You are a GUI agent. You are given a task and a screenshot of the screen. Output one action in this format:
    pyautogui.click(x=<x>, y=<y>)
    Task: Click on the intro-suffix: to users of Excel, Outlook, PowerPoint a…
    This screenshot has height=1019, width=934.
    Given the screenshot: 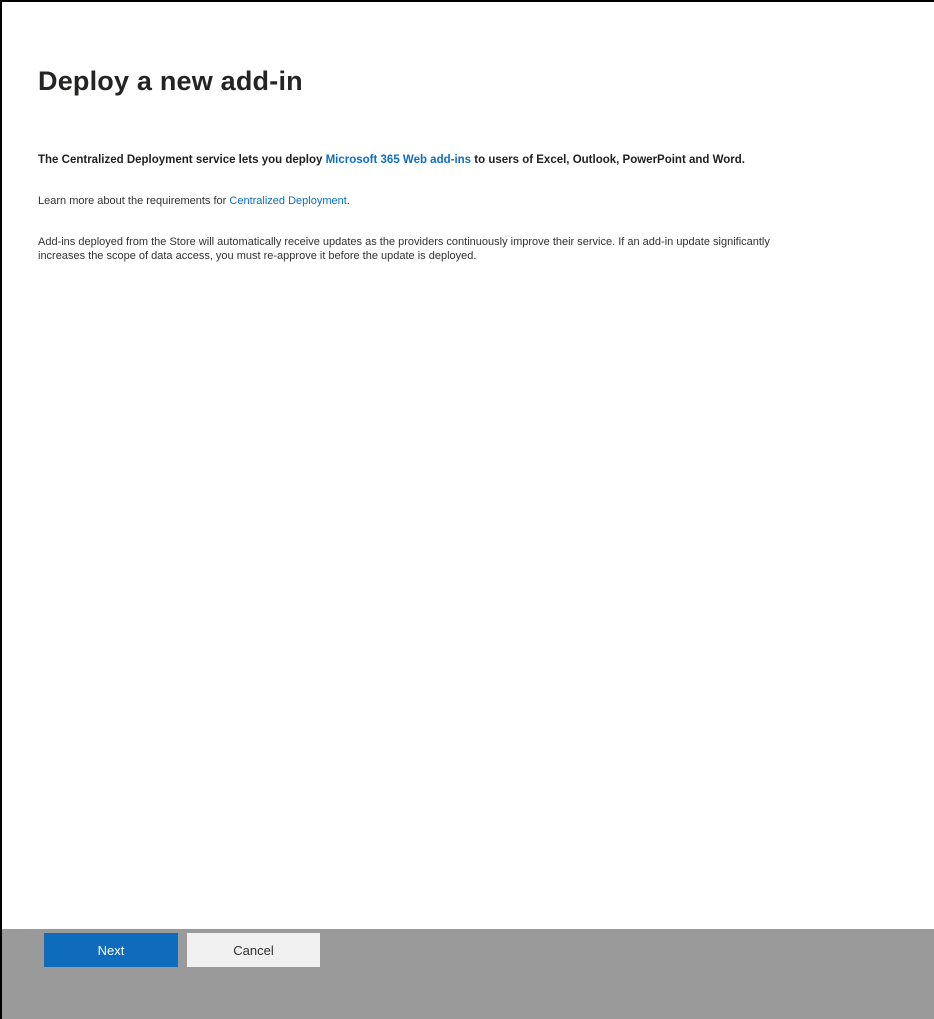 What is the action you would take?
    pyautogui.click(x=608, y=160)
    